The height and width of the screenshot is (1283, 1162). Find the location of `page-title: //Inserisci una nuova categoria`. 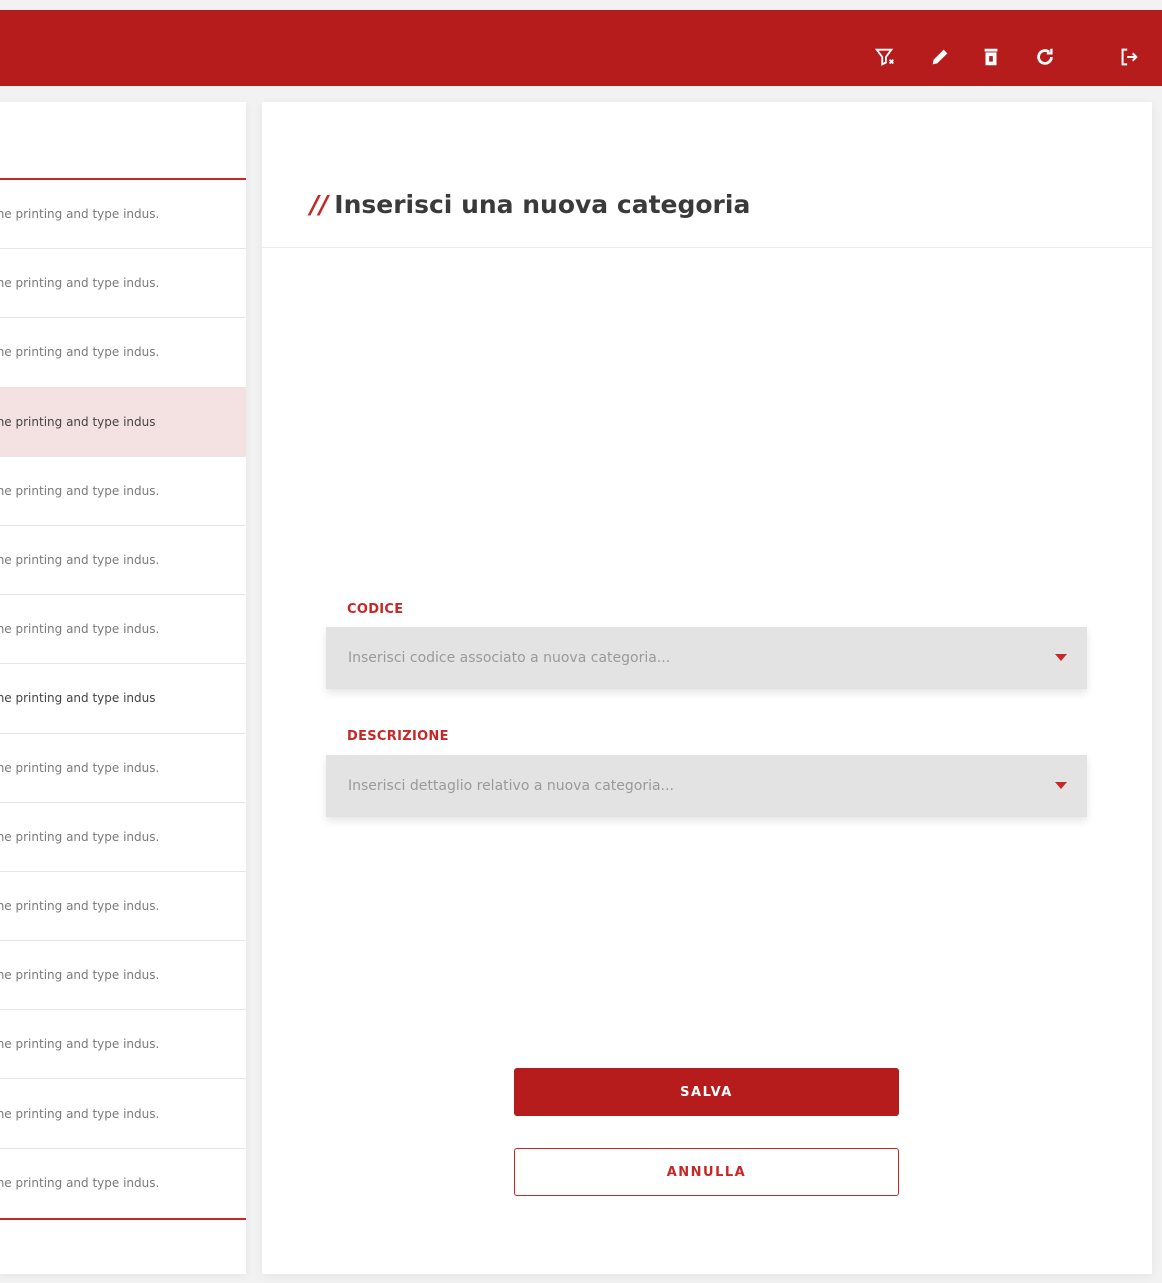

page-title: //Inserisci una nuova categoria is located at coordinates (530, 204).